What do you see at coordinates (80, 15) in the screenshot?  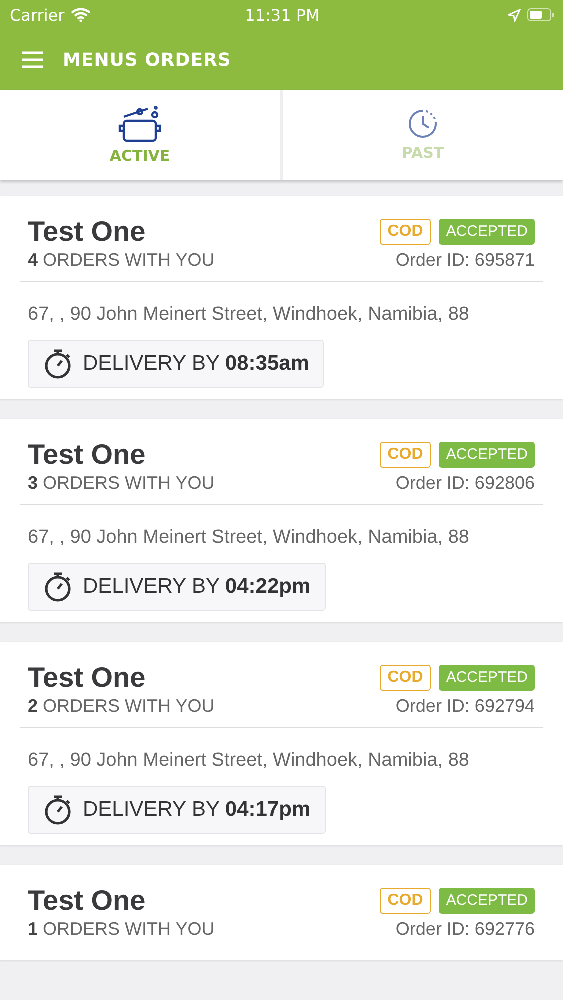 I see `wifi-icon` at bounding box center [80, 15].